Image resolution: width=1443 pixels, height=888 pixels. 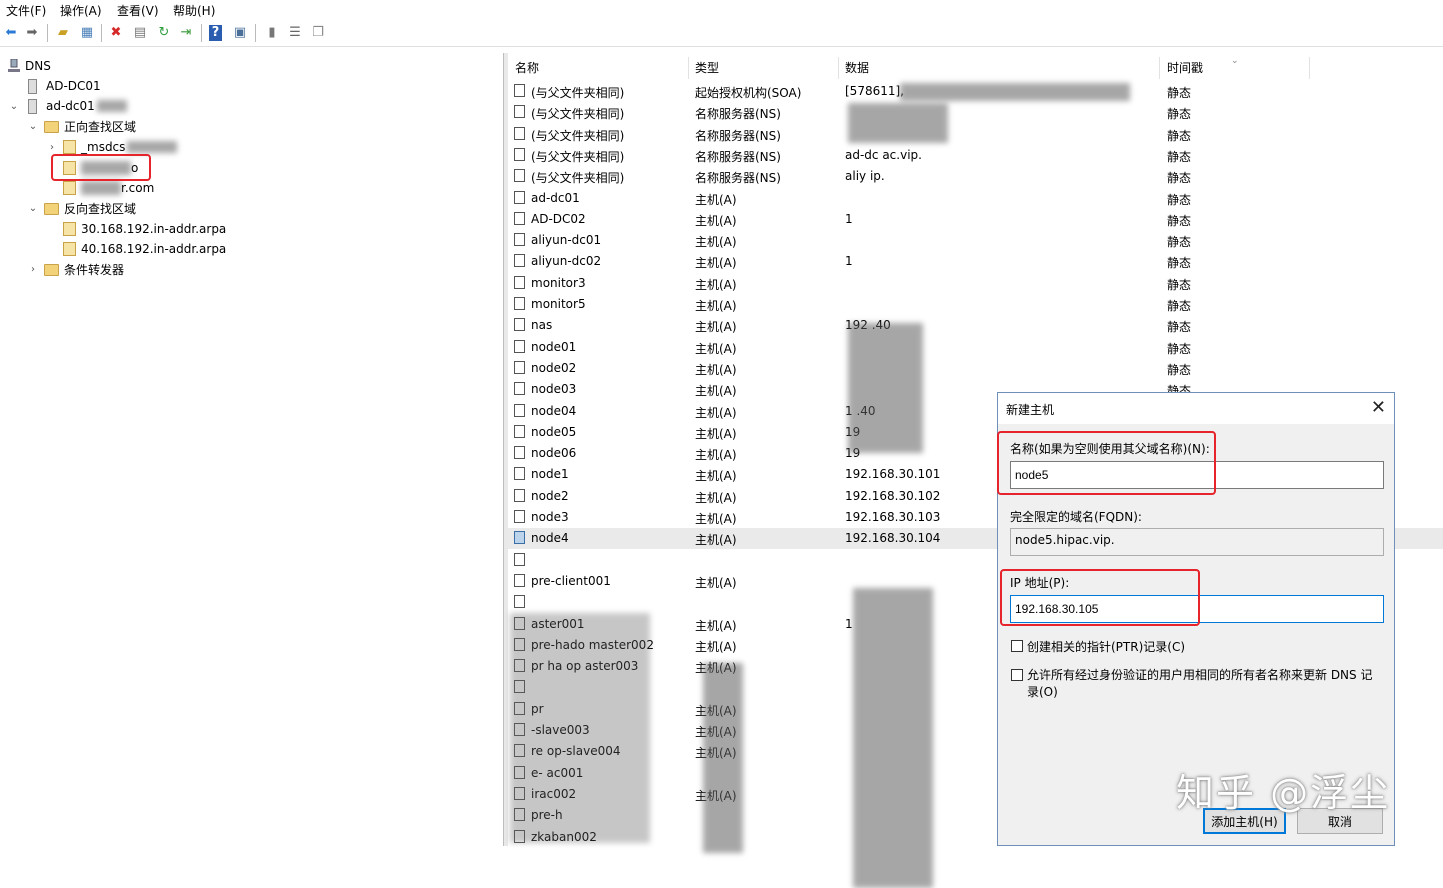 I want to click on ptr-checkbox, so click(x=1017, y=646).